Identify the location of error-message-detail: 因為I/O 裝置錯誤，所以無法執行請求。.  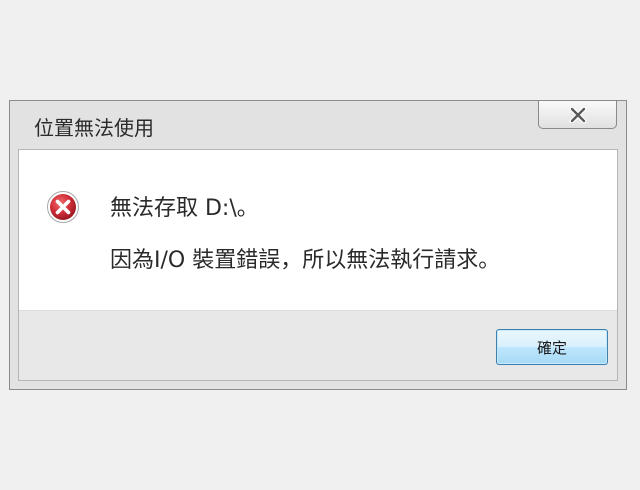
(305, 260).